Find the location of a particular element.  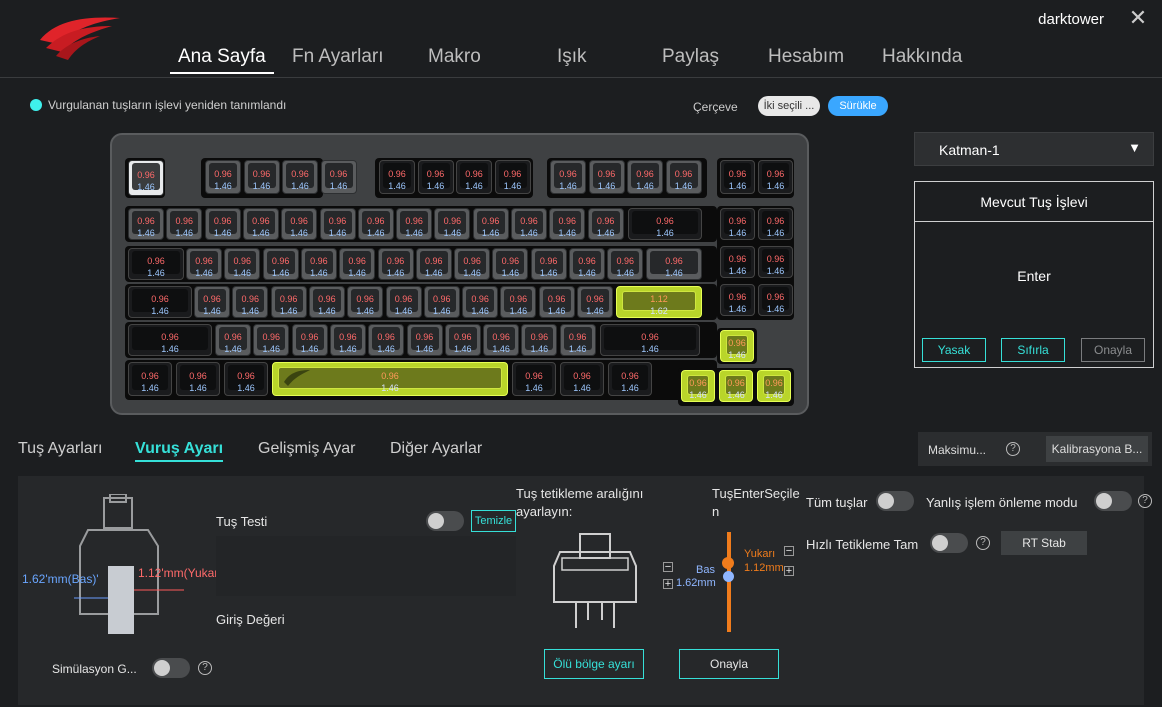

dead-zone-button: Ölü bölge ayarı is located at coordinates (594, 664).